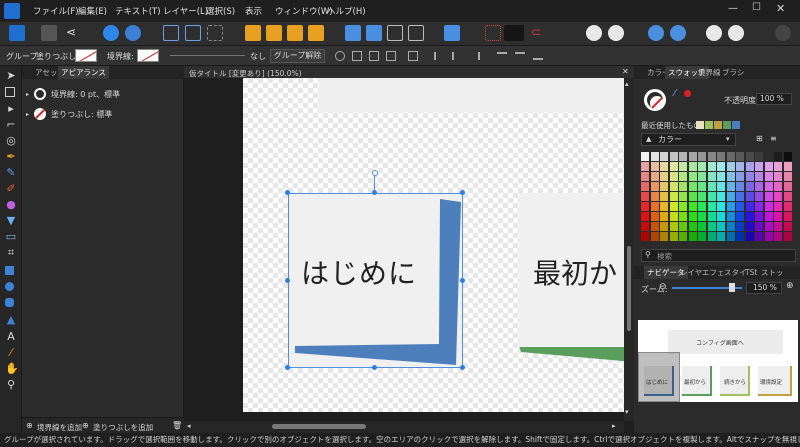 This screenshot has height=447, width=800. I want to click on stroke-swatch, so click(148, 55).